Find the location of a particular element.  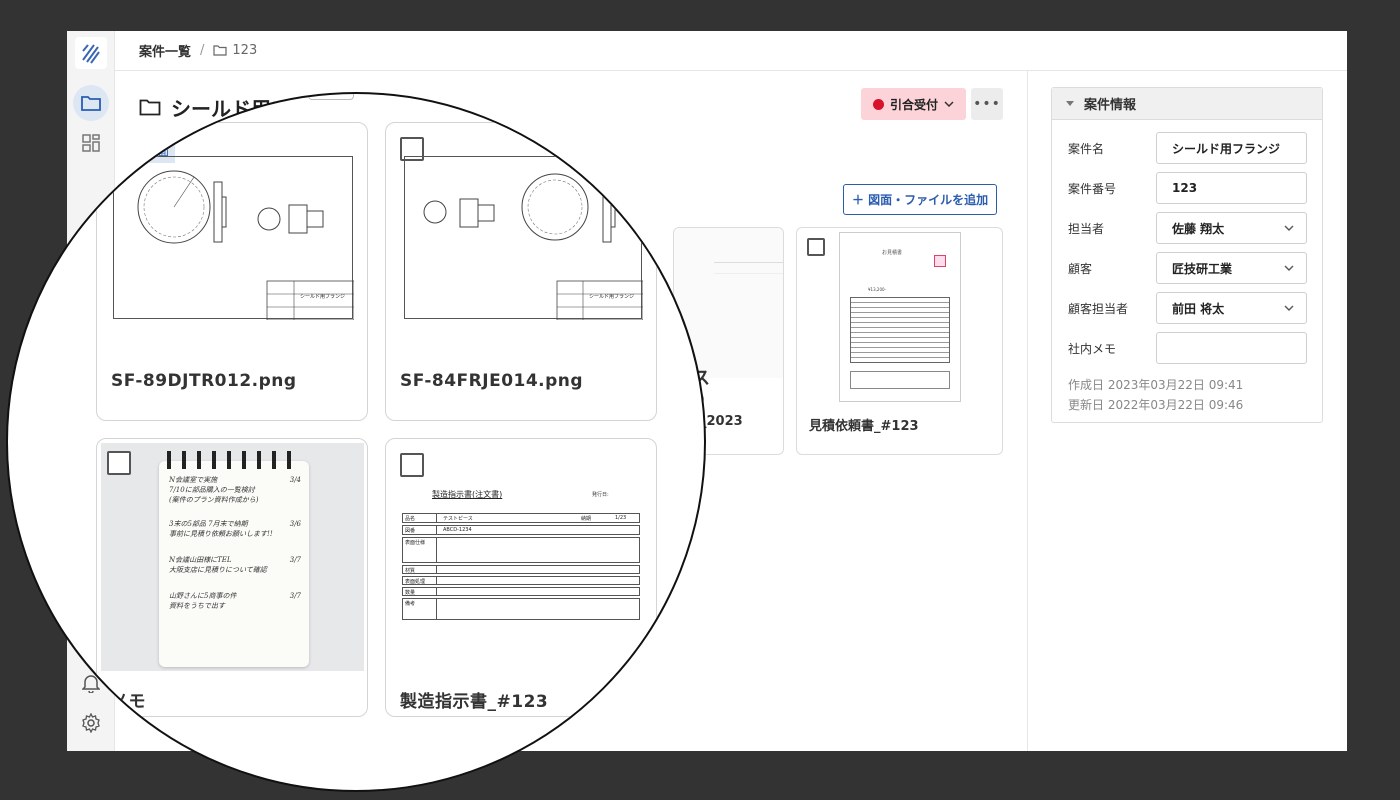

more-button: ••• is located at coordinates (987, 104).